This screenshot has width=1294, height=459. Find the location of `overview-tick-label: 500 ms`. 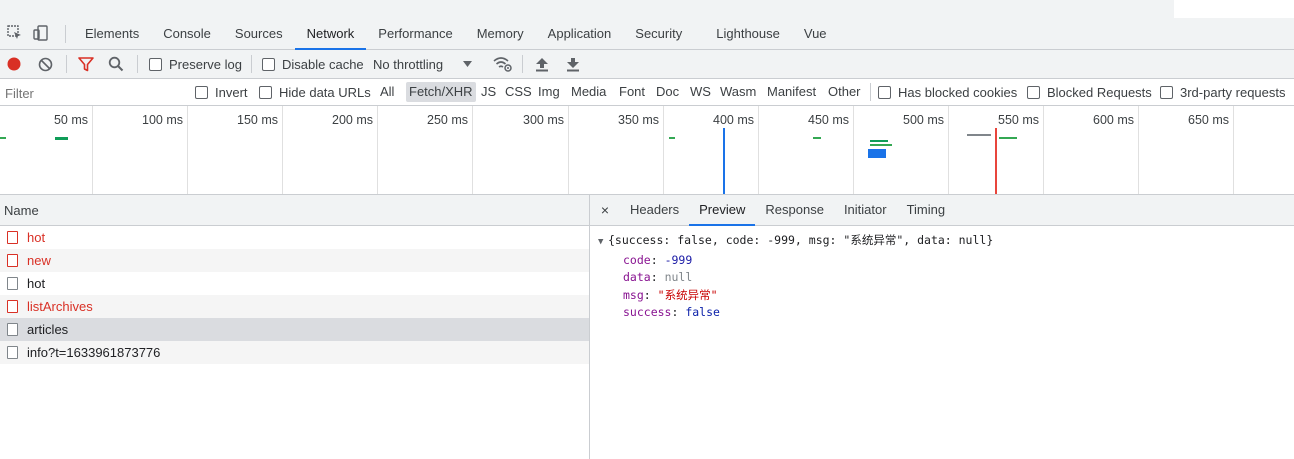

overview-tick-label: 500 ms is located at coordinates (923, 120).